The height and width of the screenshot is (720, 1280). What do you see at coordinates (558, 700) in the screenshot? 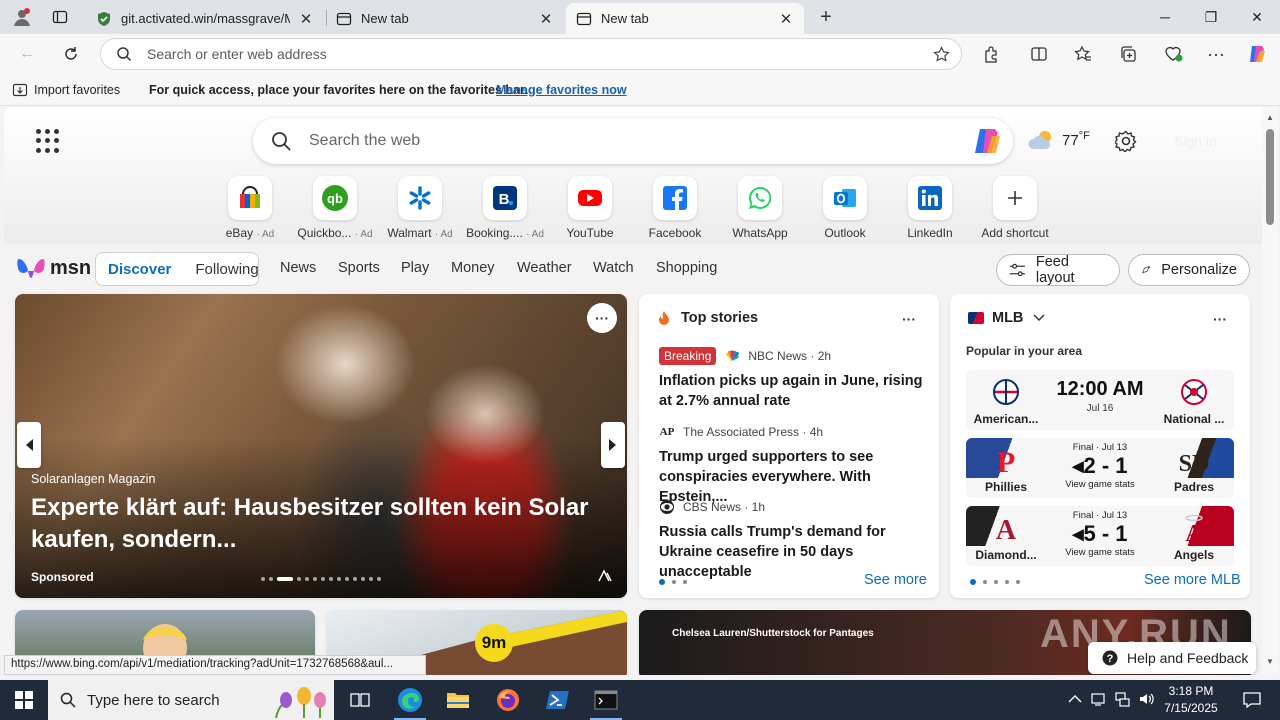
I see `powershell-icon` at bounding box center [558, 700].